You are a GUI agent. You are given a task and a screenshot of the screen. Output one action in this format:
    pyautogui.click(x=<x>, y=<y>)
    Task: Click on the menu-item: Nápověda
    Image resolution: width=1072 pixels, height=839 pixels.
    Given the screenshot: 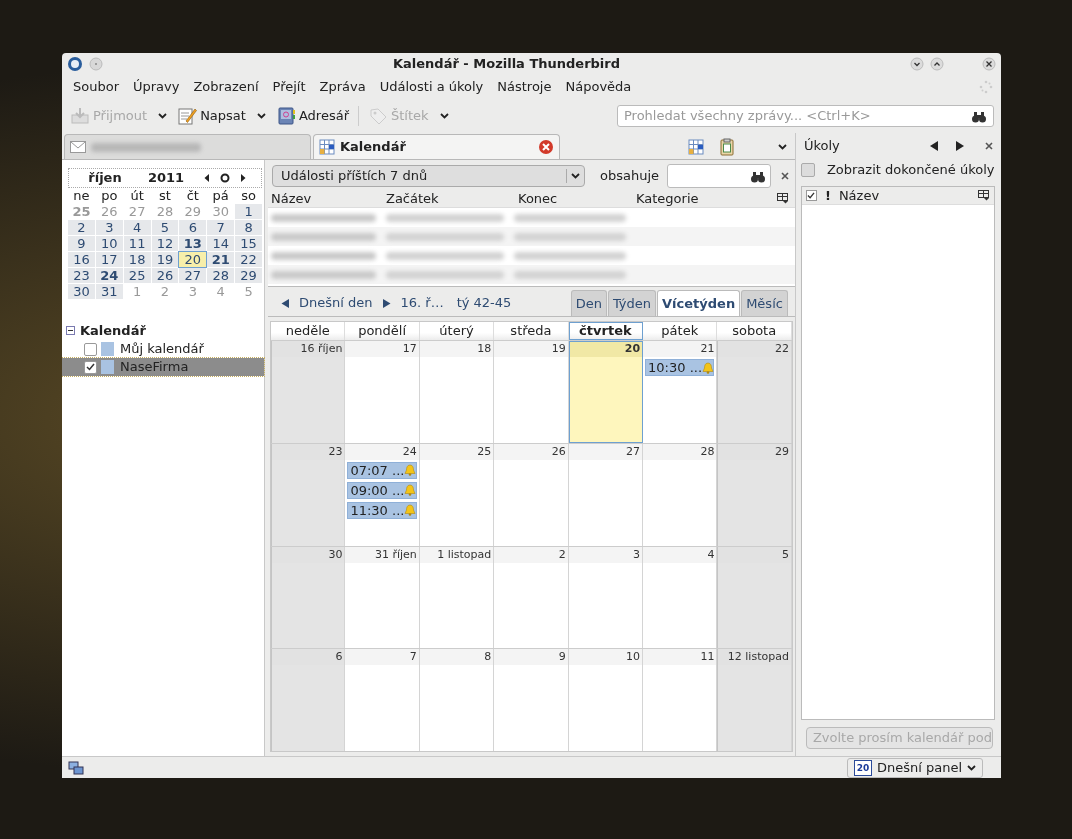 What is the action you would take?
    pyautogui.click(x=598, y=87)
    